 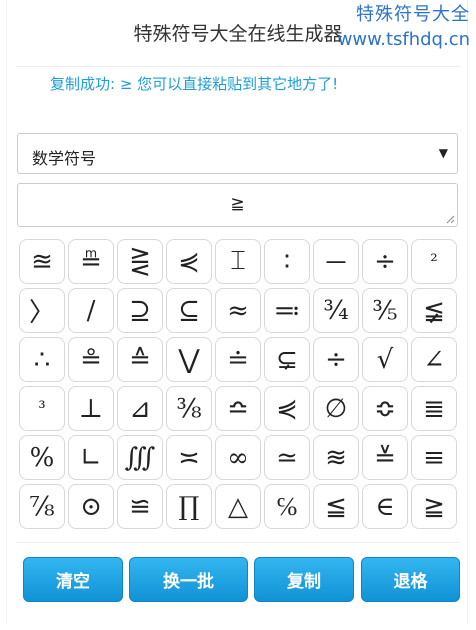 I want to click on symbol-button: 〉, so click(x=42, y=310).